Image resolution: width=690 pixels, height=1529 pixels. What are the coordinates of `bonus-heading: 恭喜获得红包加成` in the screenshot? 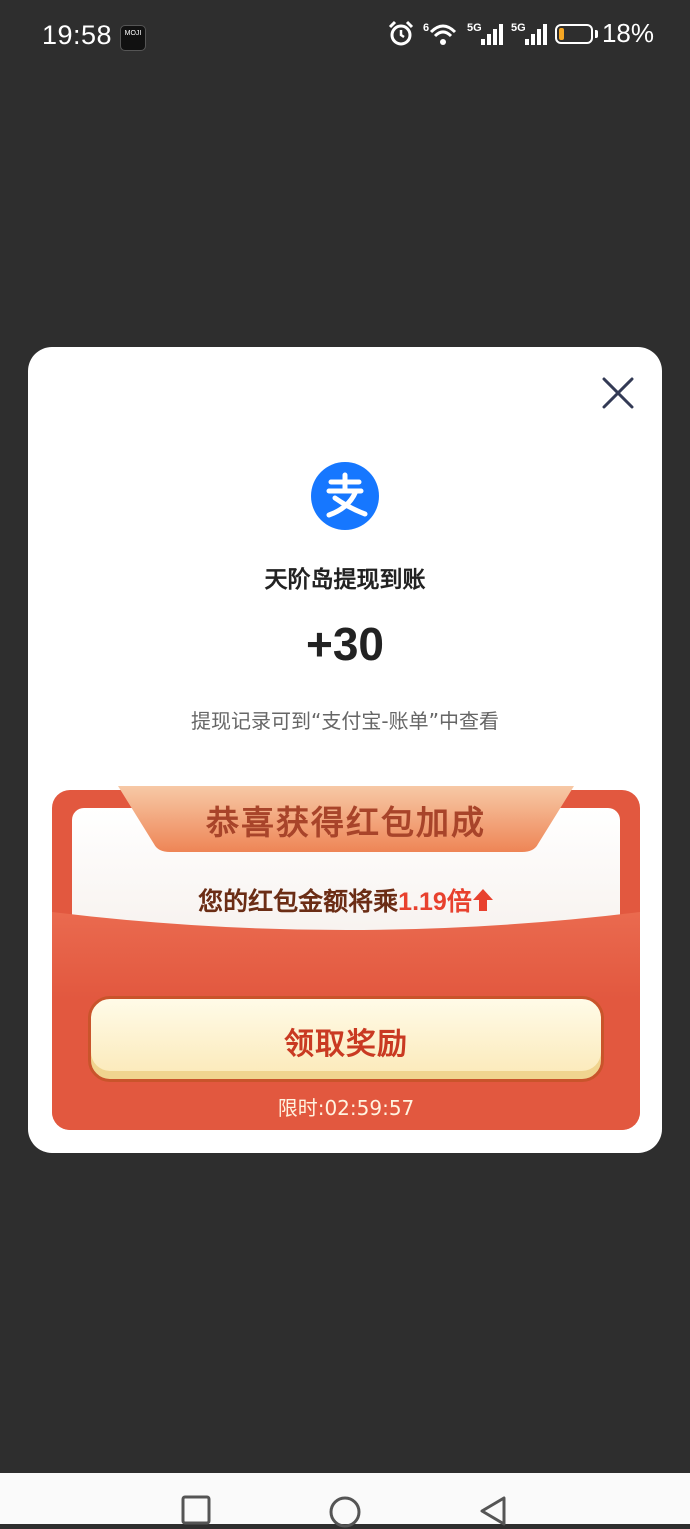 It's located at (346, 822).